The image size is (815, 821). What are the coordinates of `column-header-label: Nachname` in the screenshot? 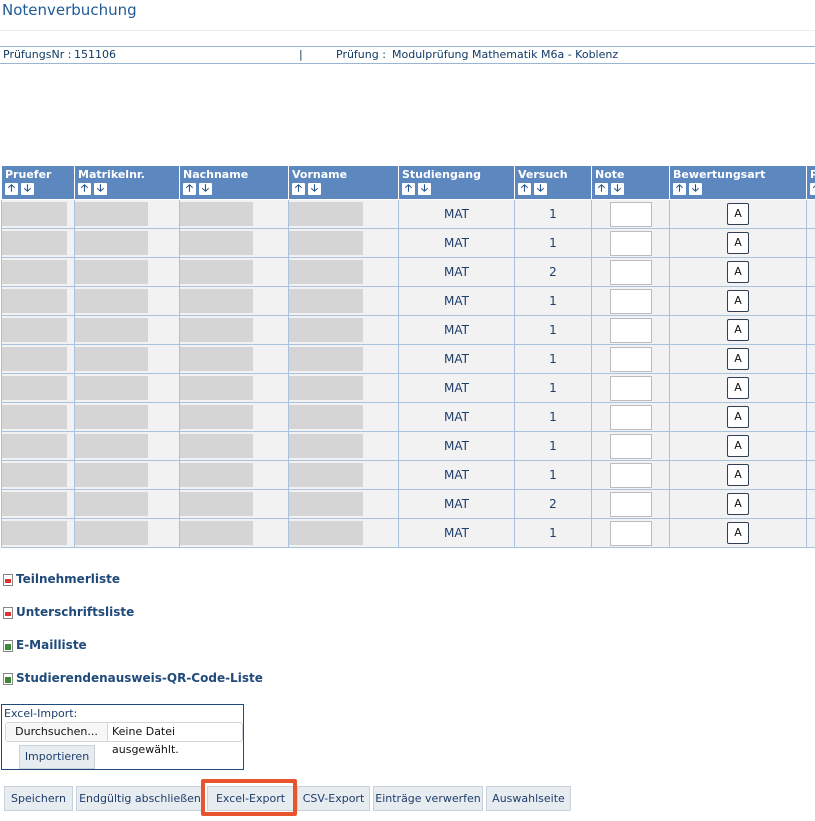 It's located at (216, 174).